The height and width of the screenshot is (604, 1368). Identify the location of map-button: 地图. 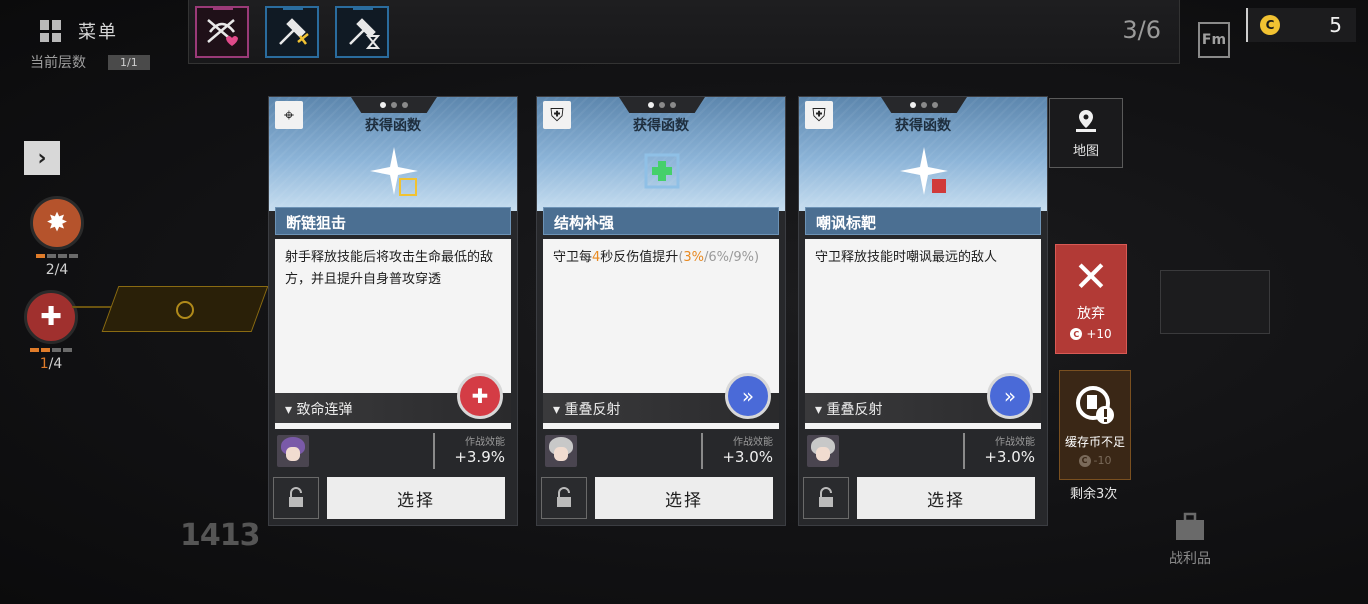
(1086, 133).